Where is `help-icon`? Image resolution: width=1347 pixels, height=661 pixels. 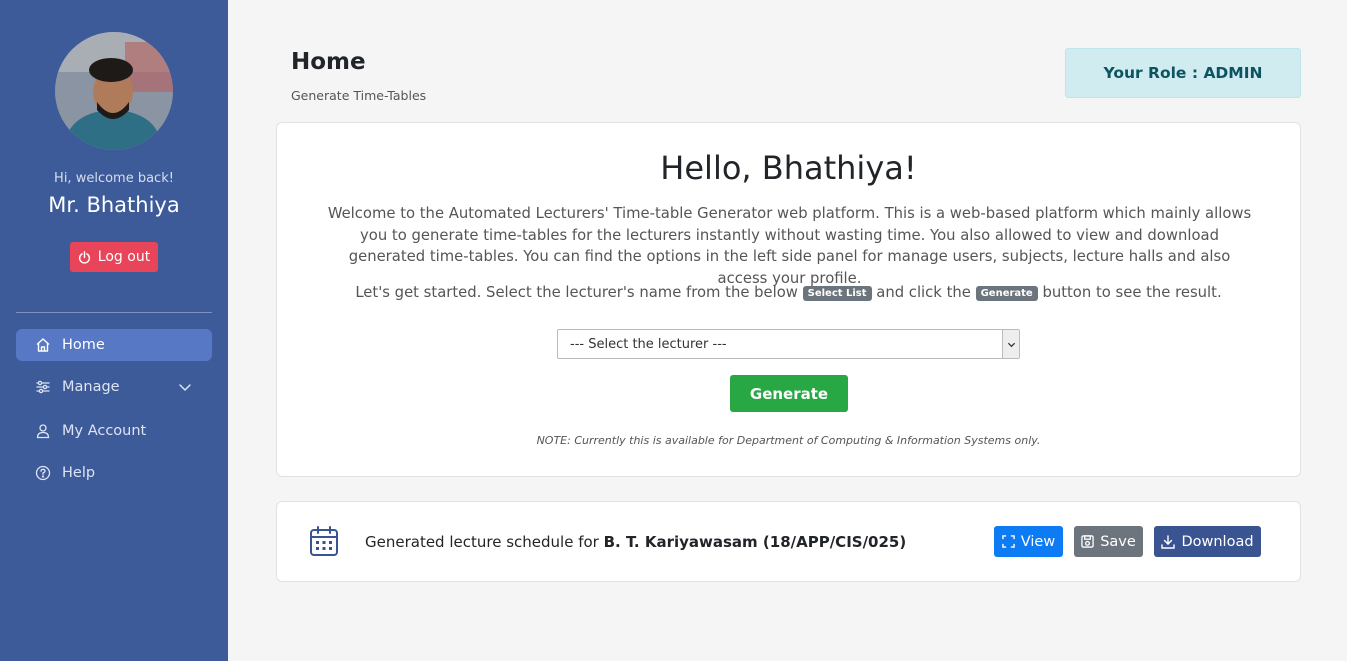
help-icon is located at coordinates (43, 473).